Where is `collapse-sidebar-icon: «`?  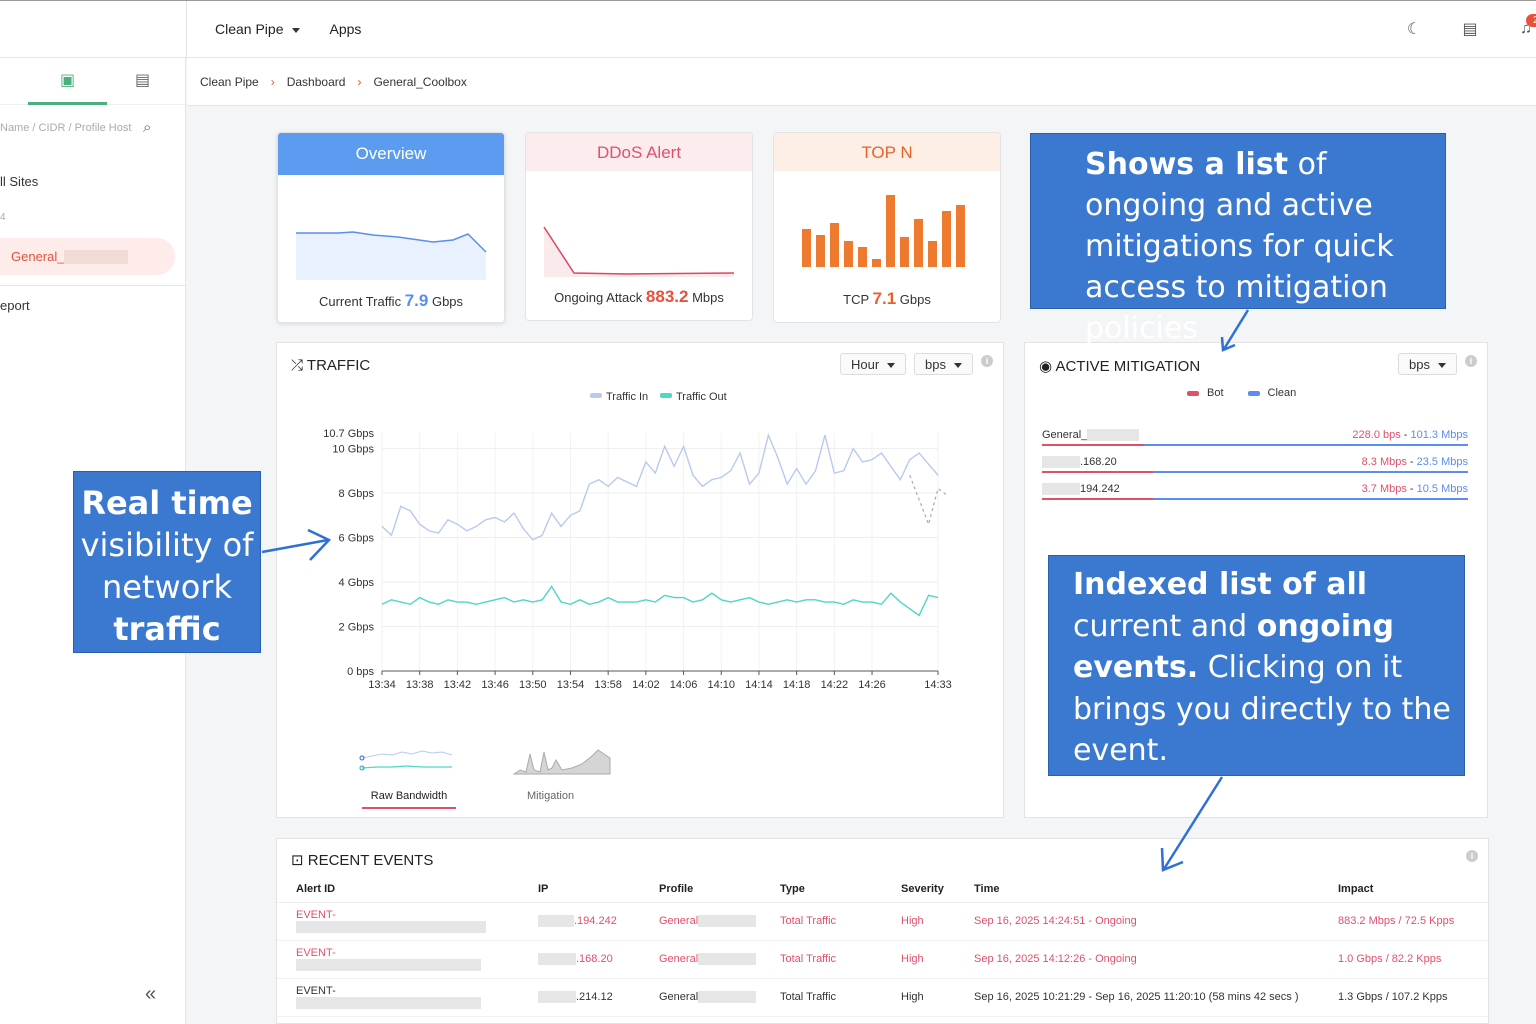
collapse-sidebar-icon: « is located at coordinates (150, 994).